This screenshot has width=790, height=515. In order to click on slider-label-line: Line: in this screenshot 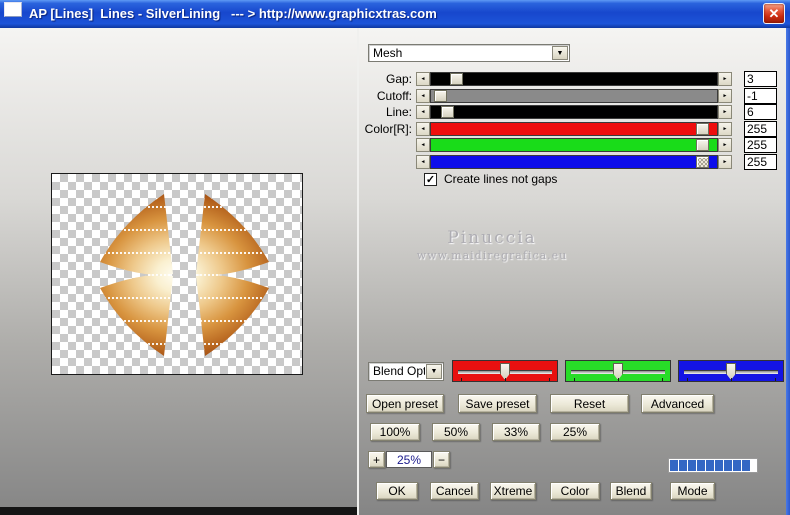, I will do `click(398, 112)`.